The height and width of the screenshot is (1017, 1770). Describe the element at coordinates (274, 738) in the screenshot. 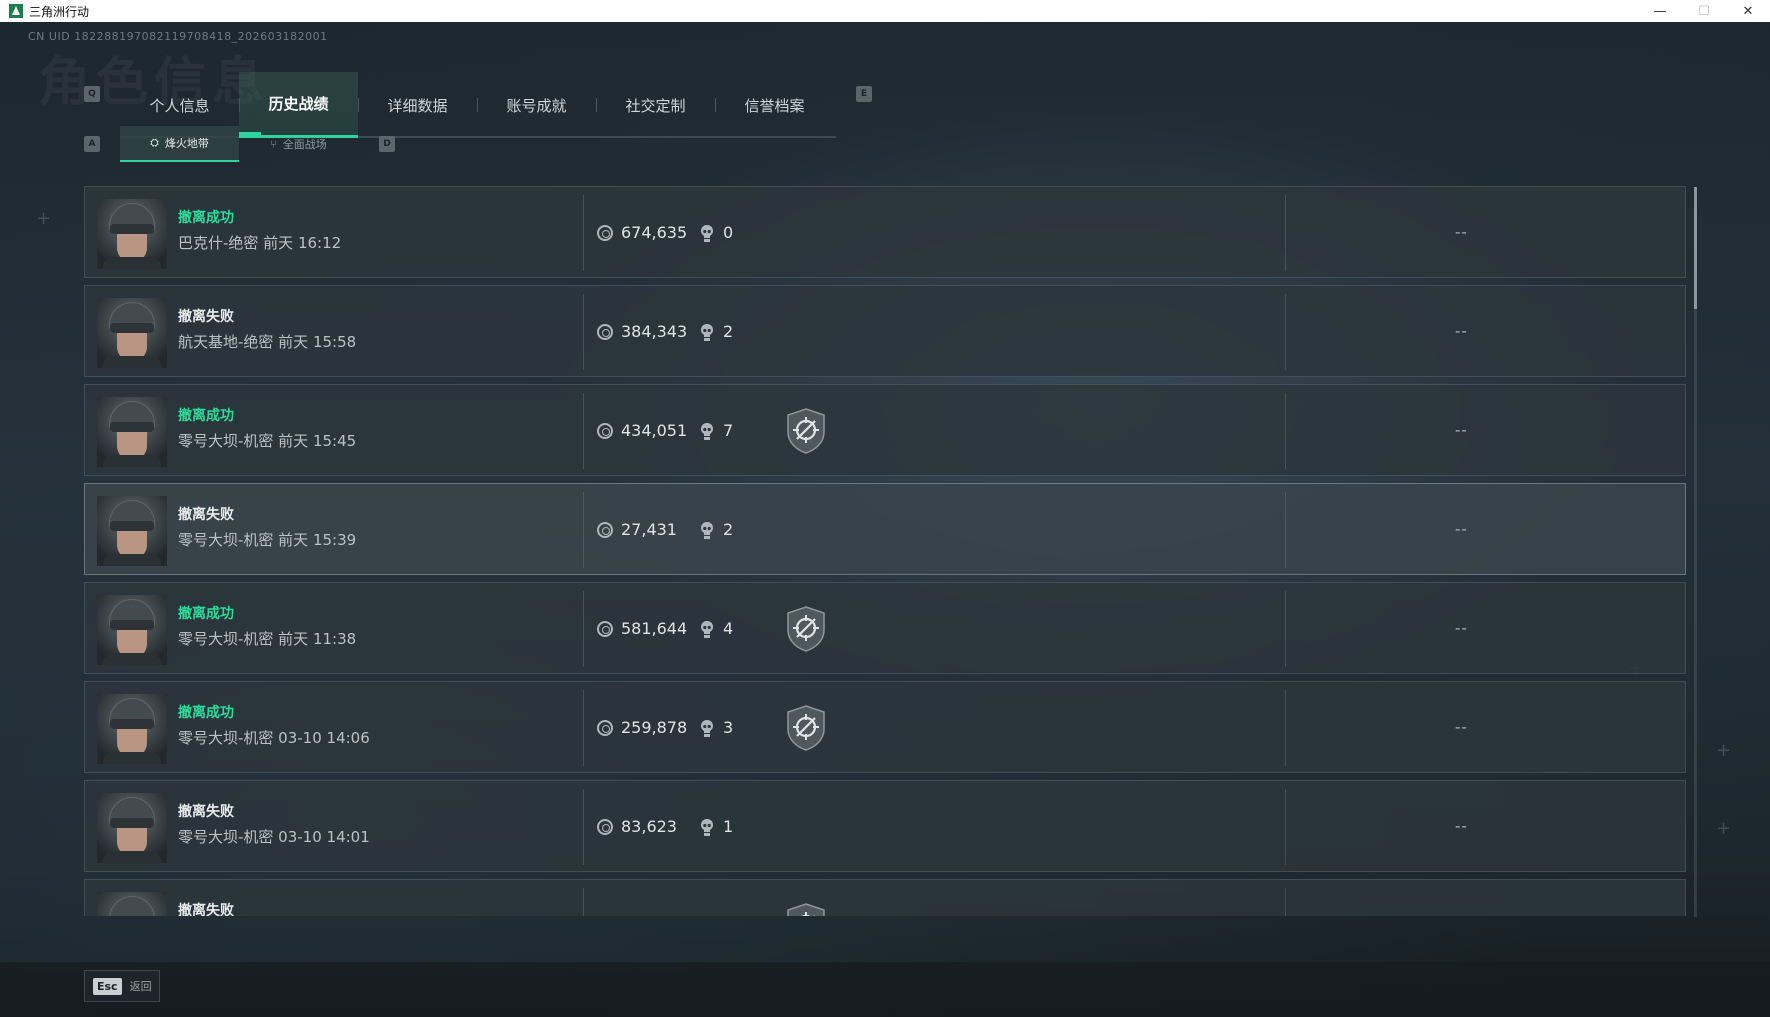

I see `map-and-time: 零号大坝-机密 03-10 14:06` at that location.